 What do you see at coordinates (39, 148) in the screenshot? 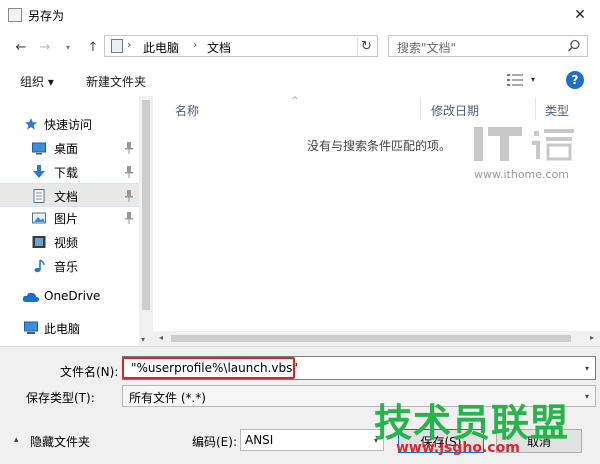
I see `desktop-icon` at bounding box center [39, 148].